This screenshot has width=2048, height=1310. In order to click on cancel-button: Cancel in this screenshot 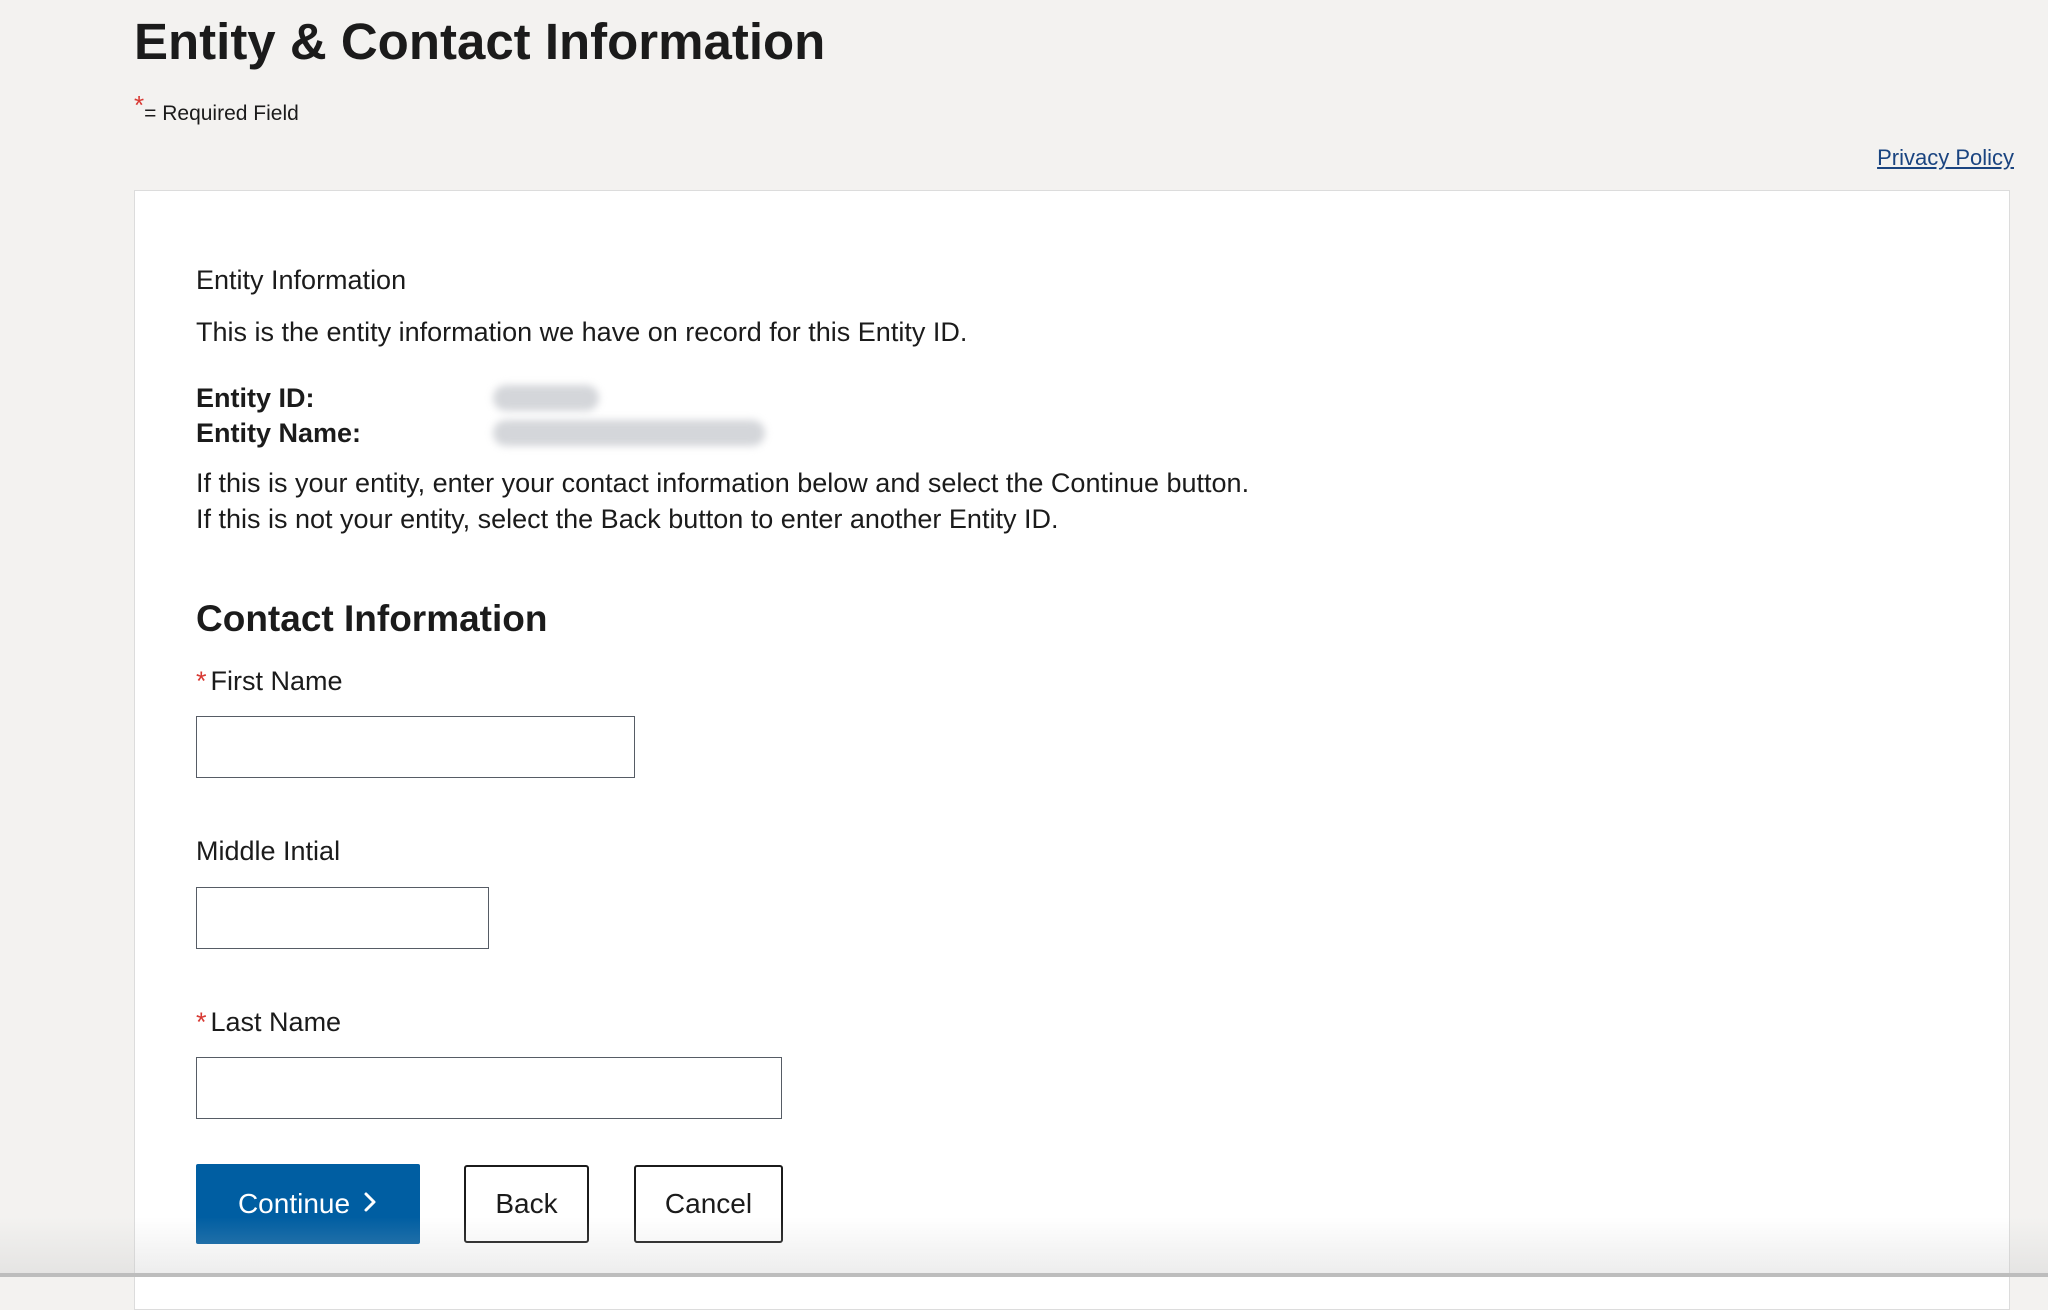, I will do `click(708, 1204)`.